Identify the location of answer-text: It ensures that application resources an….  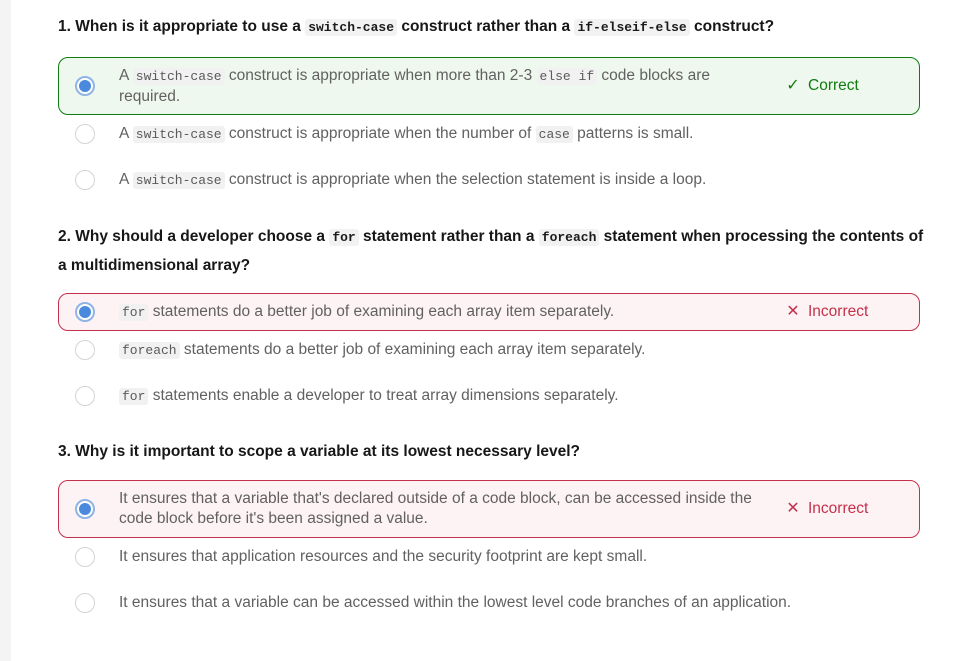
(383, 556).